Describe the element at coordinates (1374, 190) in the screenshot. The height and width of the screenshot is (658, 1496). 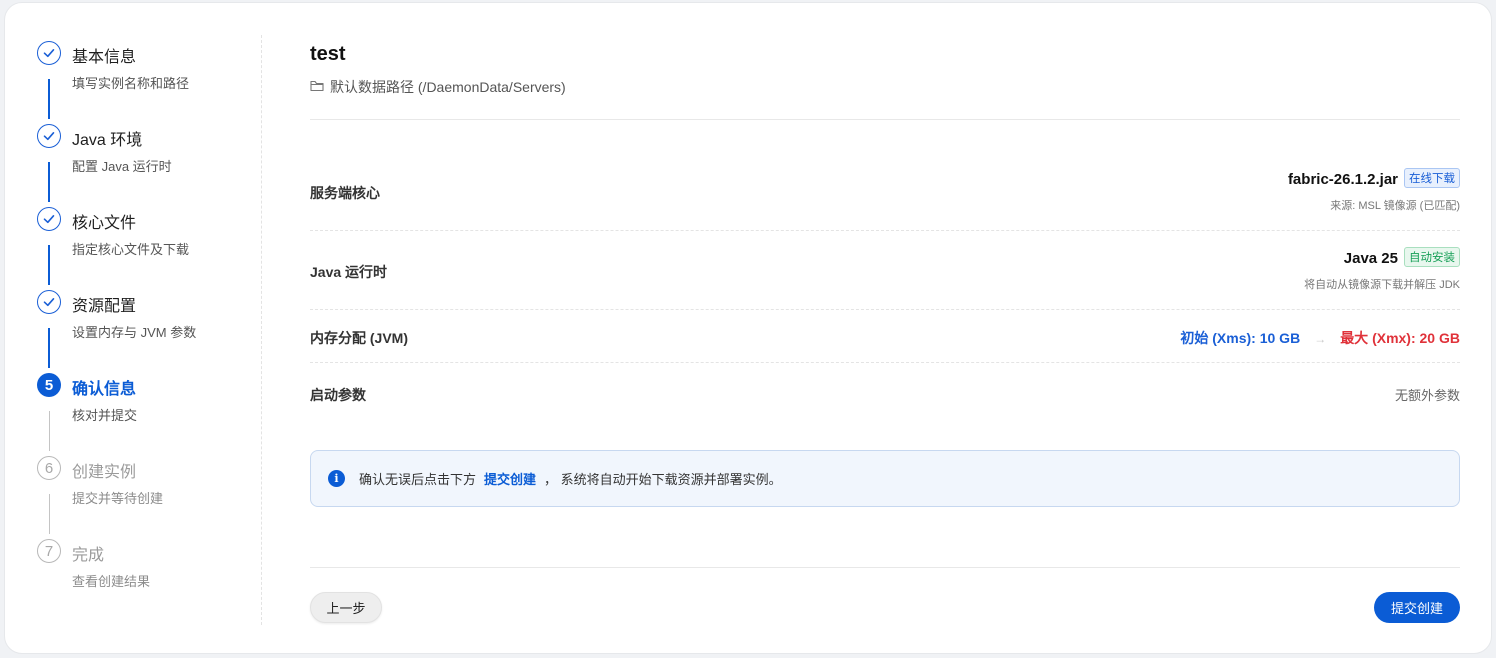
I see `core-value-block: fabric-26.1.2.jar 在线下载 来源: MSL 镜像源 (已匹配)` at that location.